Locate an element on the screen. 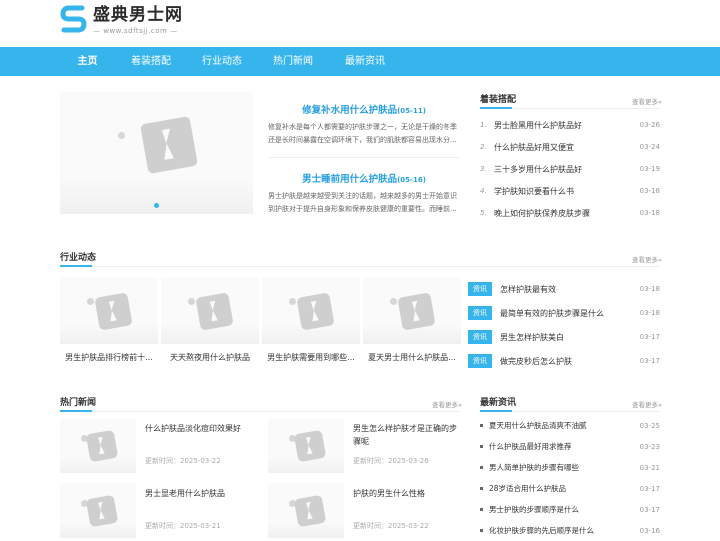 The image size is (720, 541). lead-headline-2: 男士睡前用什么护肤品(05-16) is located at coordinates (364, 178).